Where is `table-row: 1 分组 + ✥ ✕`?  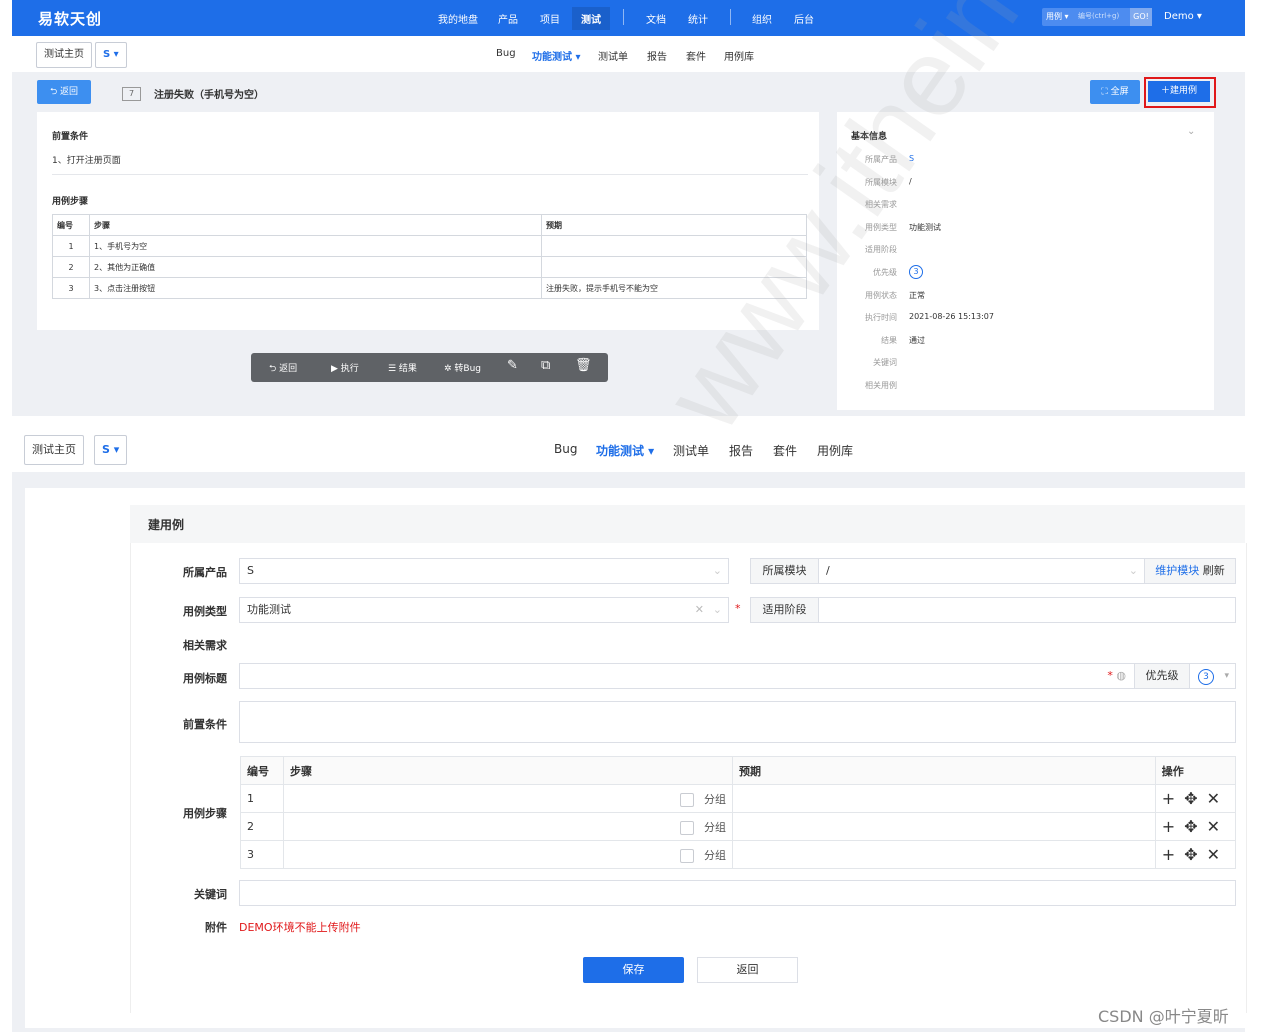
table-row: 1 分组 + ✥ ✕ is located at coordinates (738, 798).